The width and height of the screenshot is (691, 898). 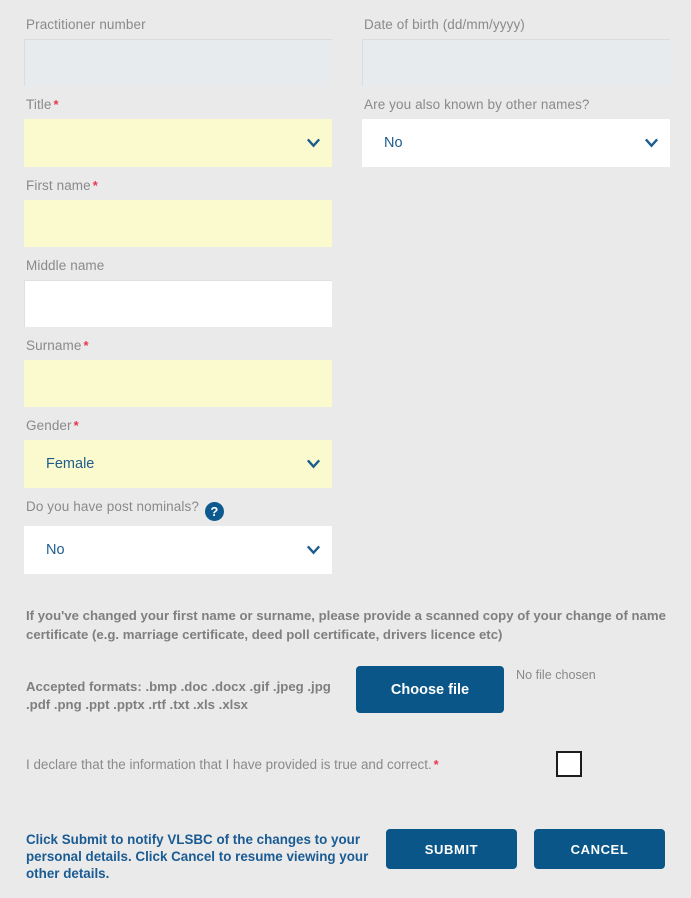 What do you see at coordinates (178, 550) in the screenshot?
I see `post-nominals-select: No` at bounding box center [178, 550].